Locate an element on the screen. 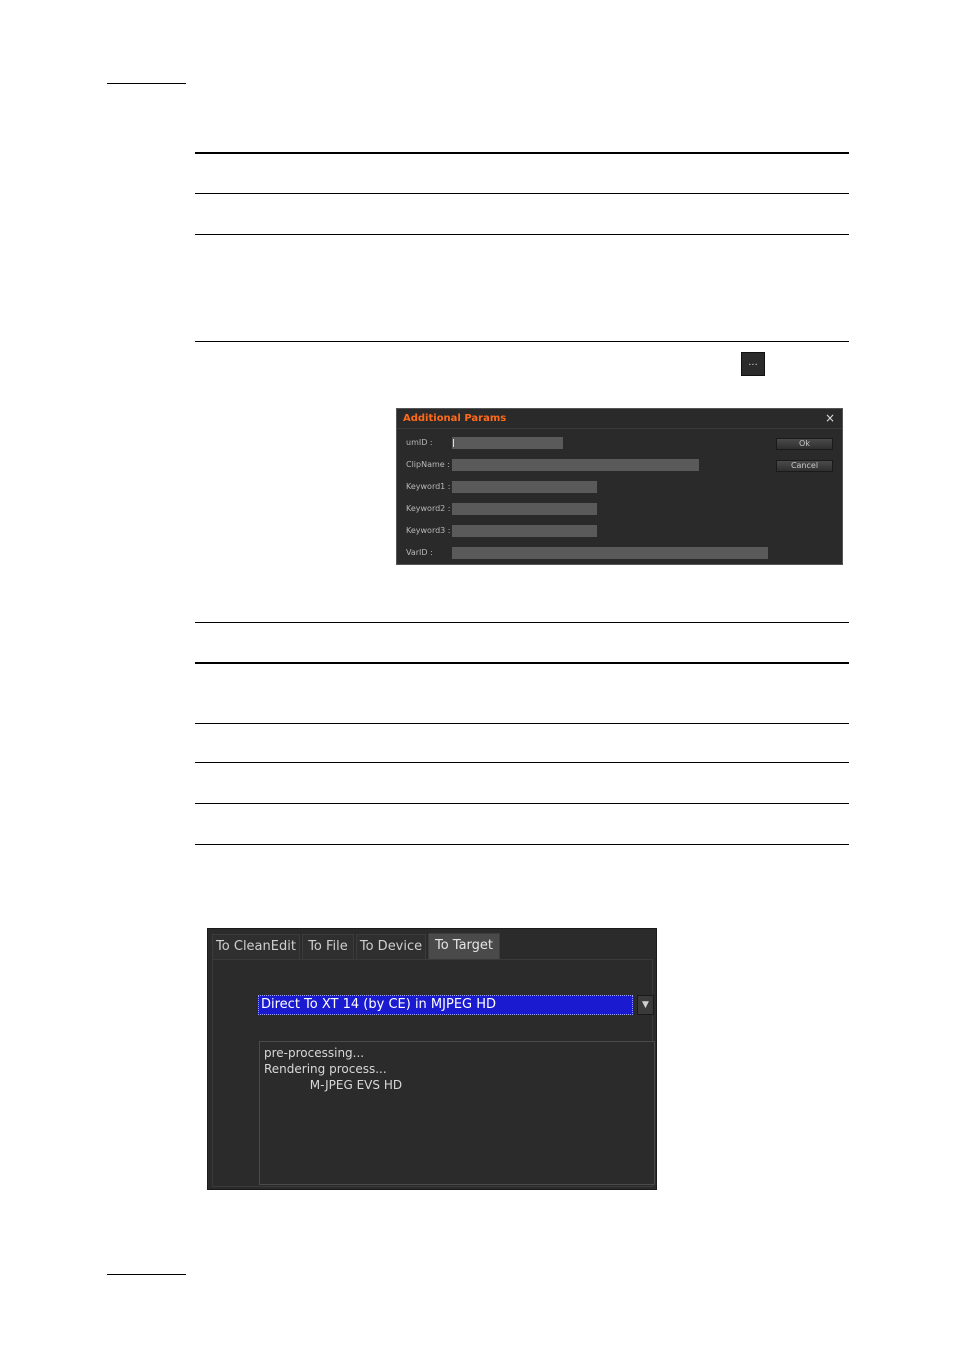 Image resolution: width=954 pixels, height=1350 pixels. footer-rule is located at coordinates (146, 1274).